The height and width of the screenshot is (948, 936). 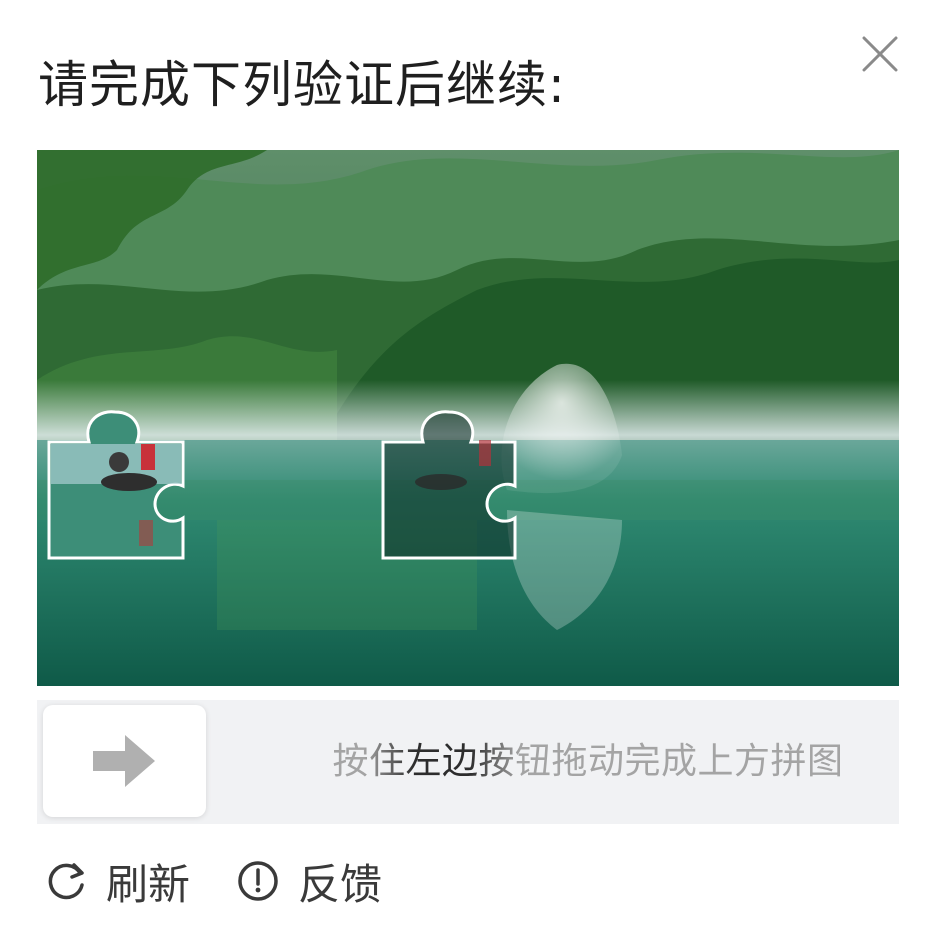 I want to click on arrow-right-icon, so click(x=124, y=761).